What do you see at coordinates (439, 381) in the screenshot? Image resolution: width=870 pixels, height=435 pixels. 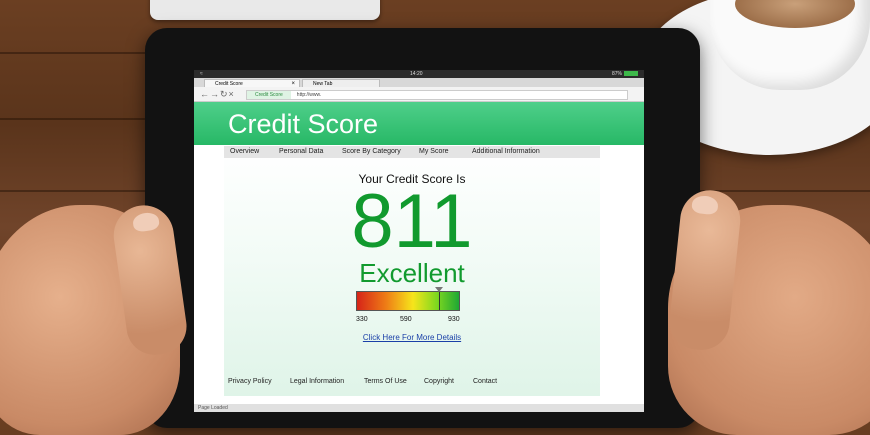 I see `footer-copyright-link: Copyright` at bounding box center [439, 381].